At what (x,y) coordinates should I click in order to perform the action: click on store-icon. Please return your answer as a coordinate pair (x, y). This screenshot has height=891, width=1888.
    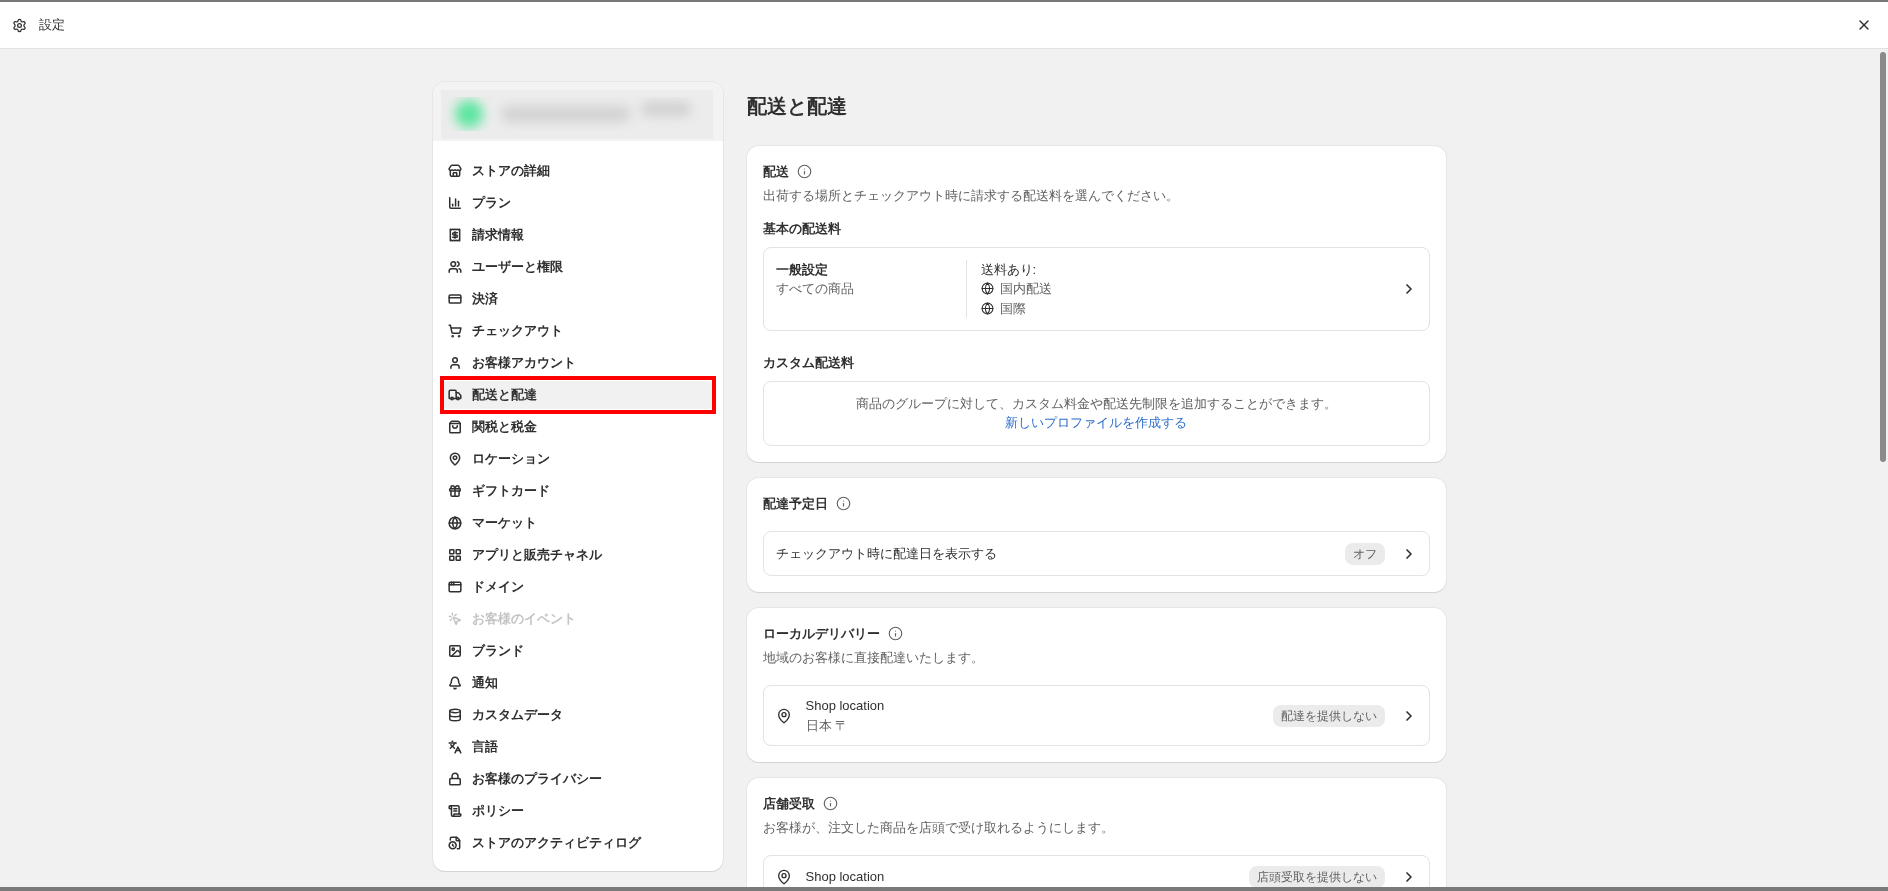
    Looking at the image, I should click on (454, 171).